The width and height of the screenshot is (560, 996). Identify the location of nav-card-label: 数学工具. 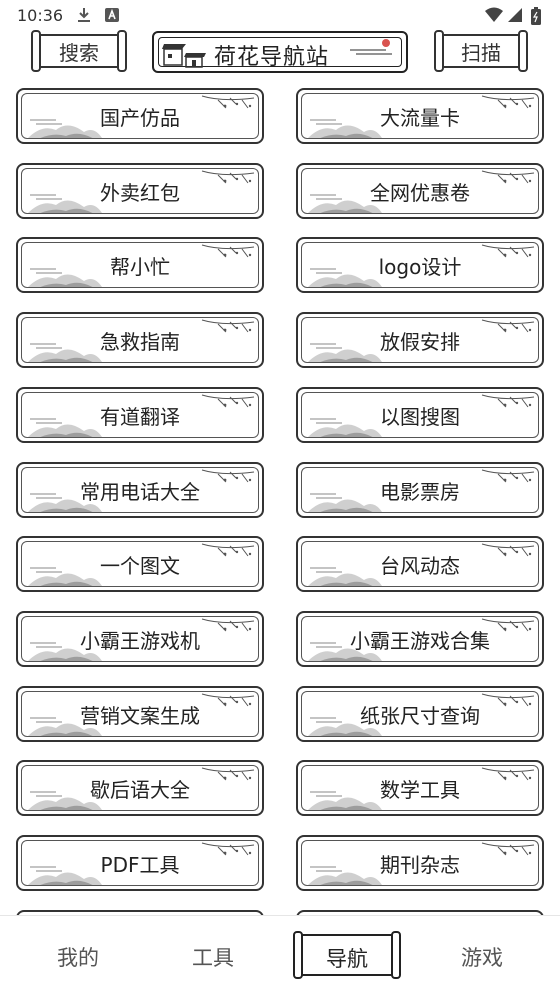
(420, 790).